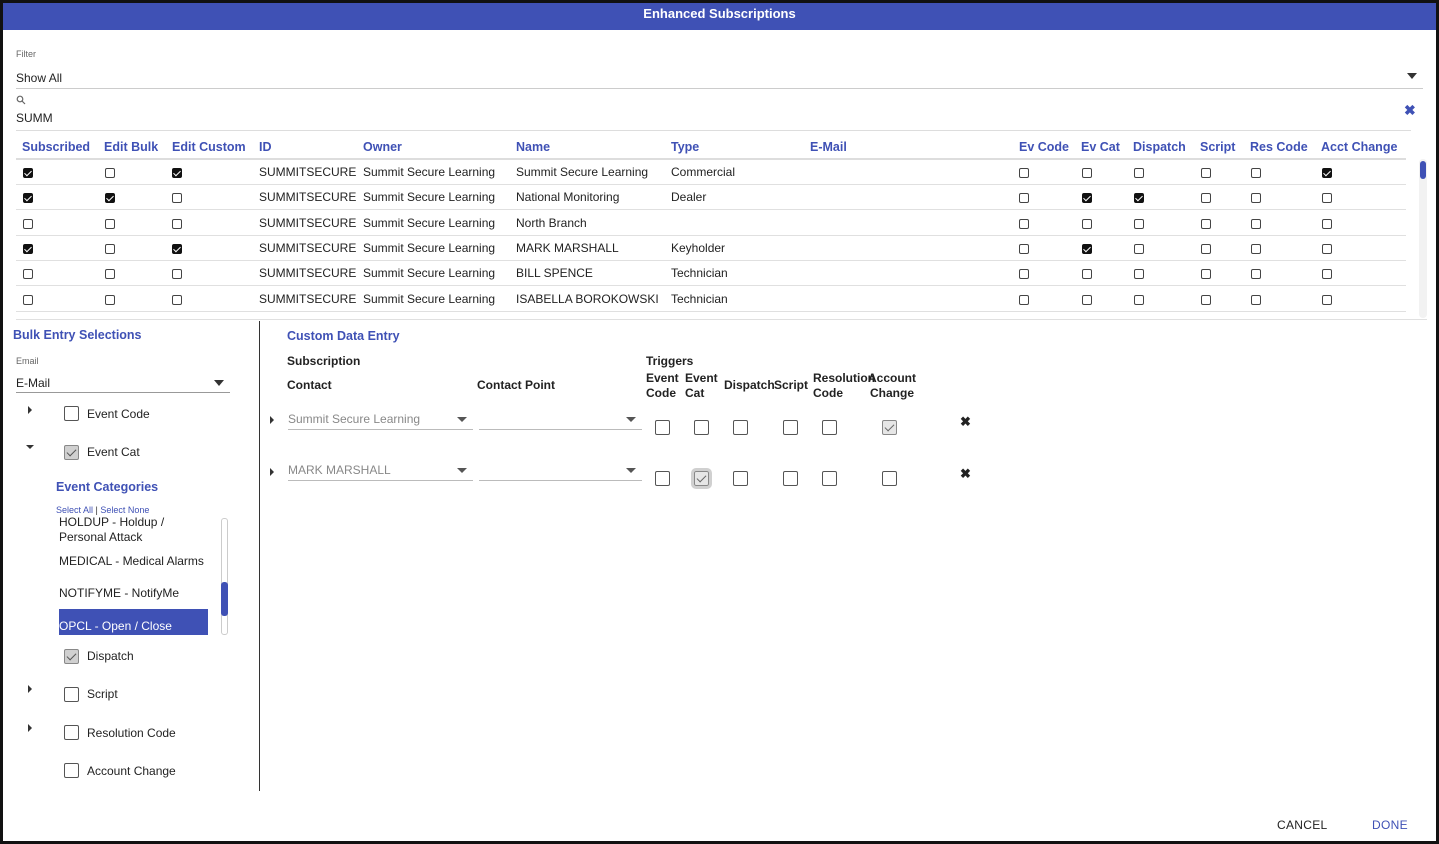 This screenshot has height=844, width=1439. I want to click on search-input: SUMM, so click(713, 121).